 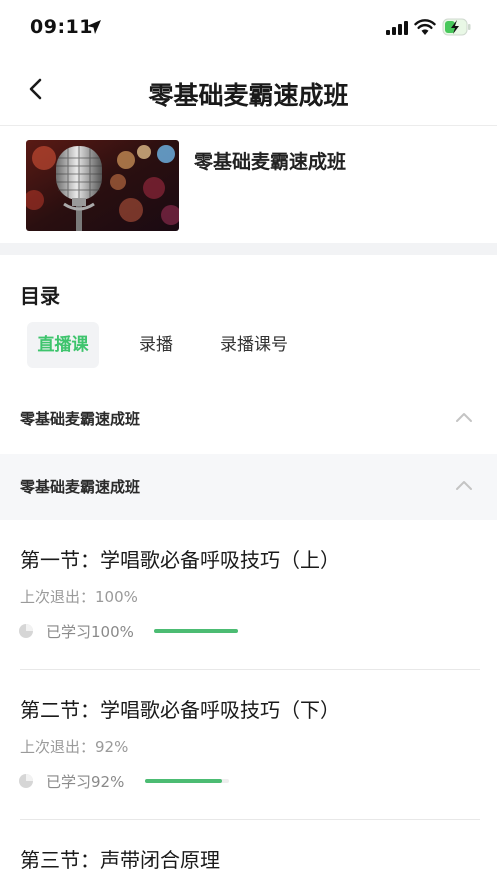 What do you see at coordinates (94, 27) in the screenshot?
I see `location-arrow-icon` at bounding box center [94, 27].